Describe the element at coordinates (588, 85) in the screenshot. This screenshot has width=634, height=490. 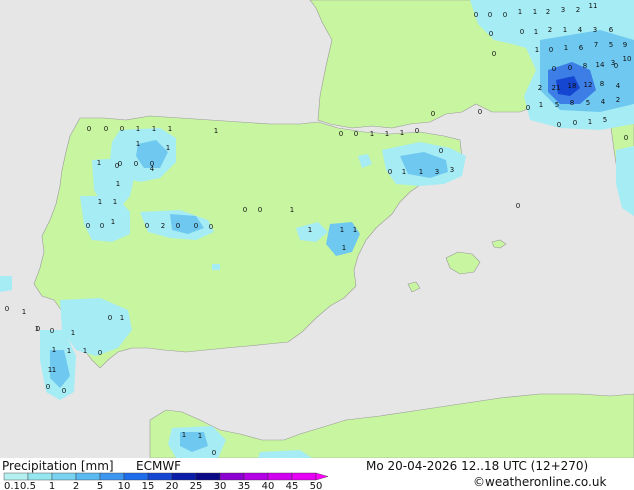
I see `precip-value-label: 12` at that location.